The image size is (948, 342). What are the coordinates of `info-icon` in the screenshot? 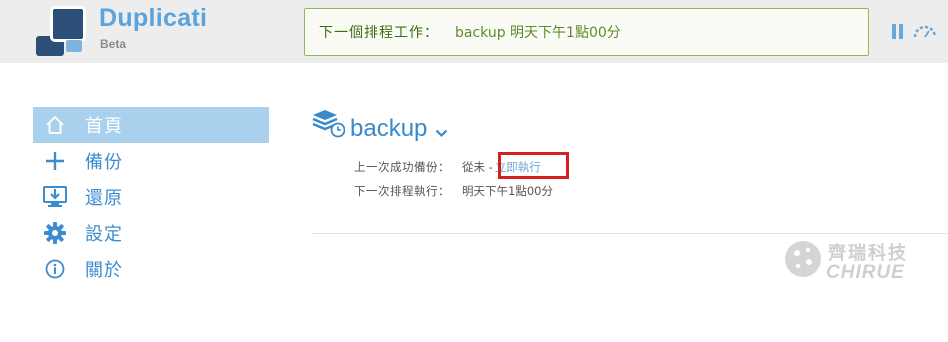 It's located at (55, 269).